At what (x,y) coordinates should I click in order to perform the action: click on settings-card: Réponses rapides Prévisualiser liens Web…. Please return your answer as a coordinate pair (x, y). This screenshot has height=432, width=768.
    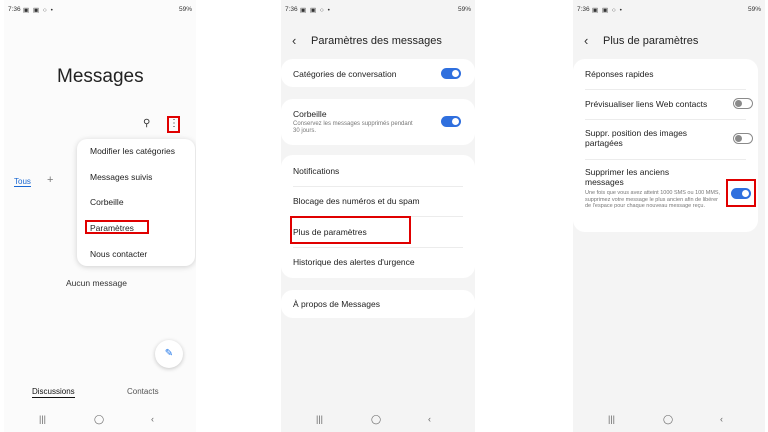
    Looking at the image, I should click on (665, 145).